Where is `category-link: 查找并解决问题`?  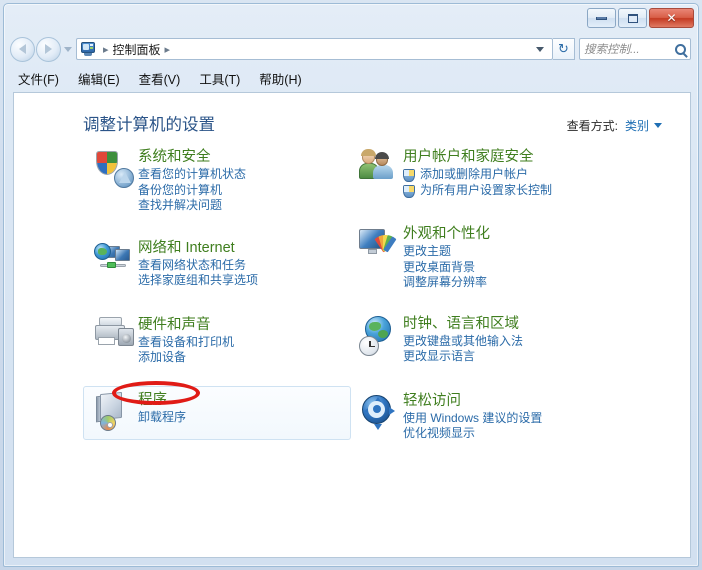
category-link: 查找并解决问题 is located at coordinates (192, 206).